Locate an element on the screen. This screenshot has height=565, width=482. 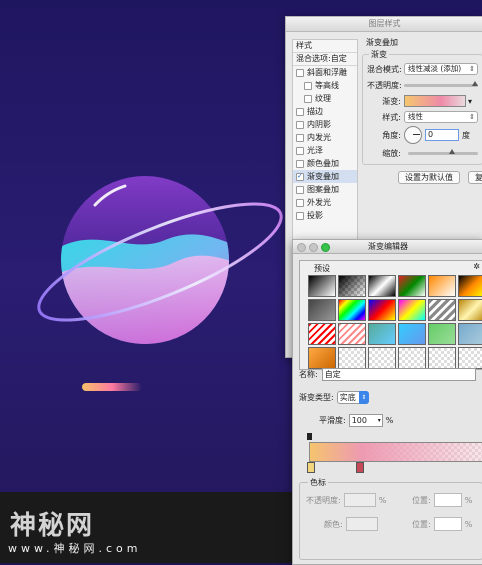
opacity-slider is located at coordinates (441, 83).